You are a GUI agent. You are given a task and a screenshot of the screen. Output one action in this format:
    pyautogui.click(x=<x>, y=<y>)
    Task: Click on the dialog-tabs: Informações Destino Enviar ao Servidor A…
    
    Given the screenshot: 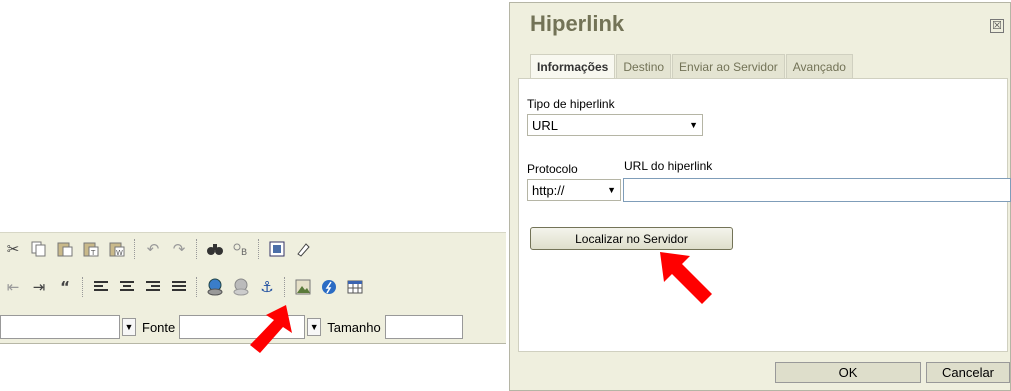 What is the action you would take?
    pyautogui.click(x=692, y=66)
    